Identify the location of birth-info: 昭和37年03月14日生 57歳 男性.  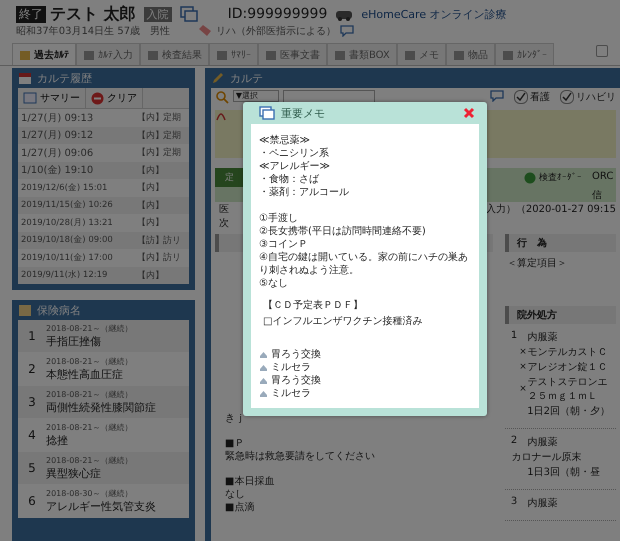
(94, 31).